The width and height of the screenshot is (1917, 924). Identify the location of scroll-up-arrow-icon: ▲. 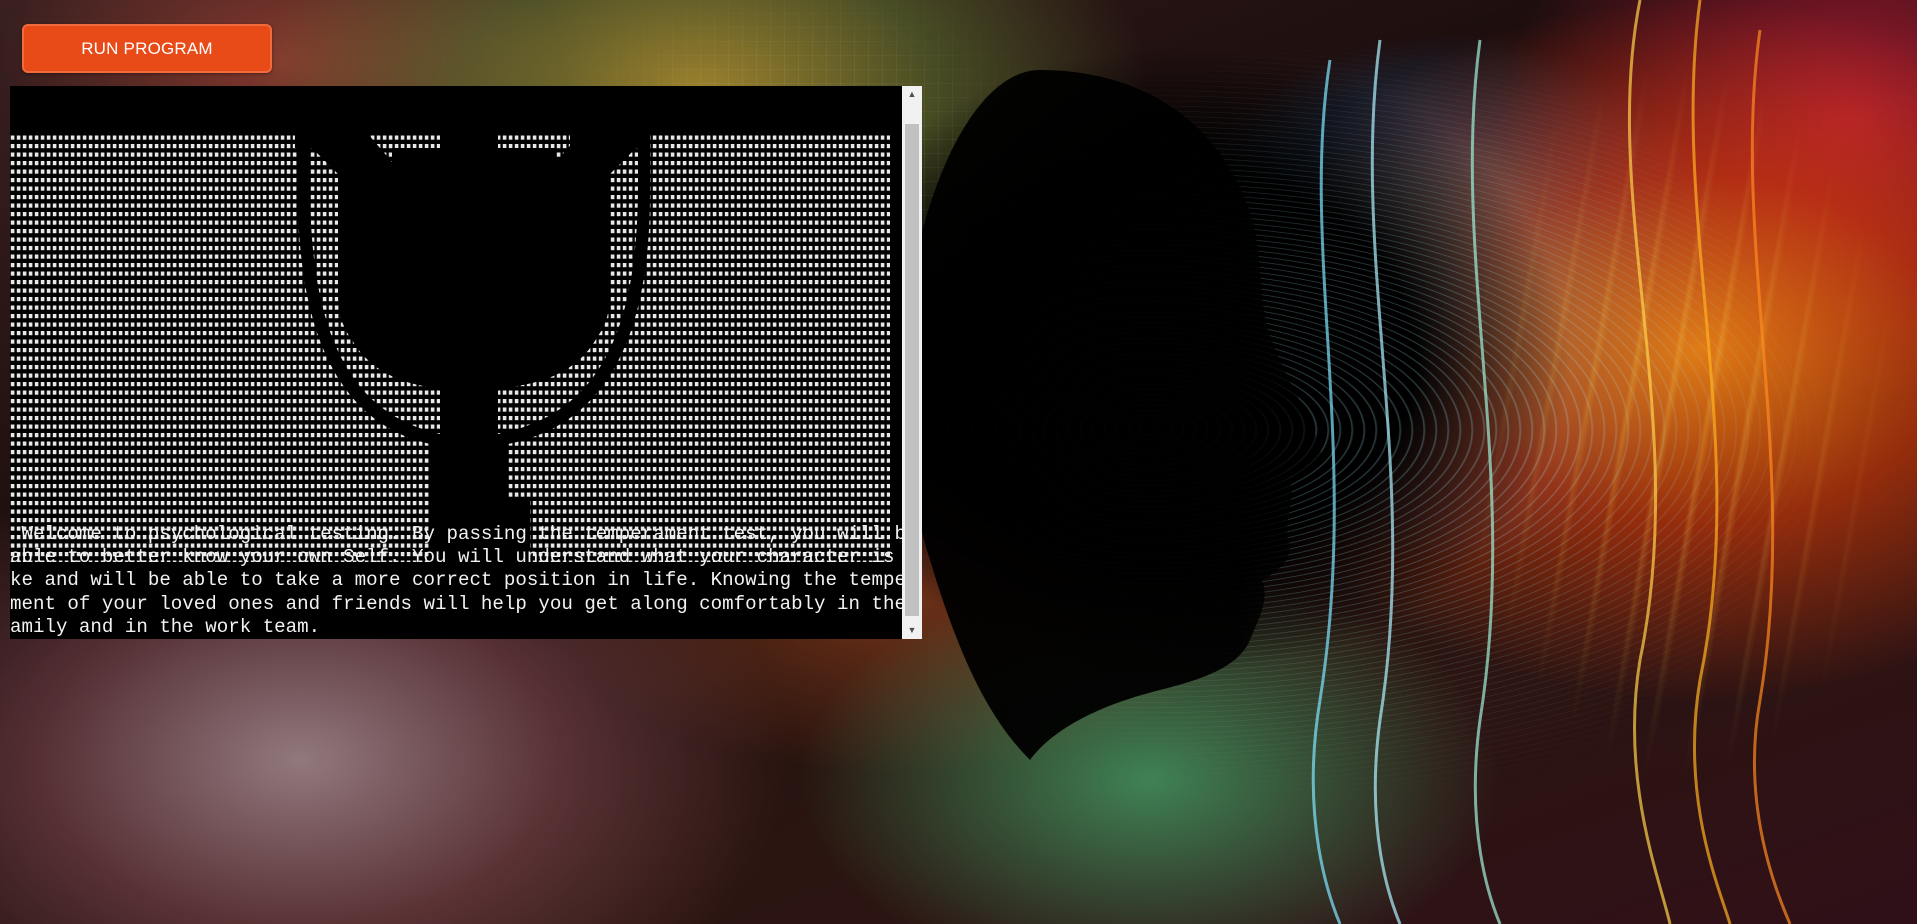
(912, 94).